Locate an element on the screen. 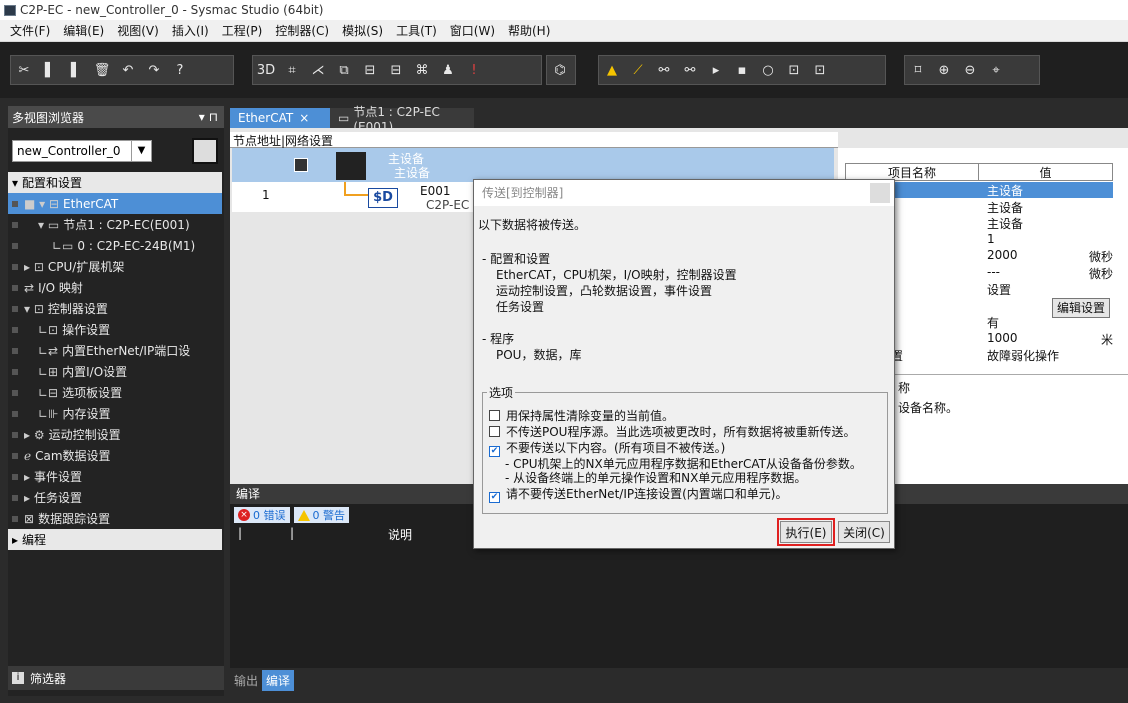 Image resolution: width=1128 pixels, height=703 pixels. controller-icon is located at coordinates (205, 151).